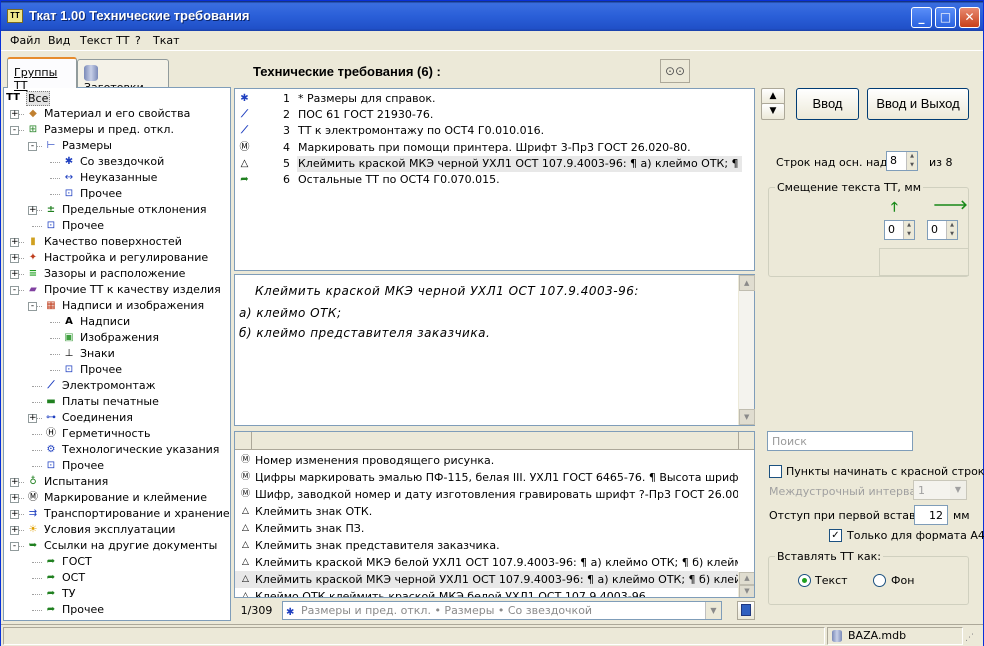 This screenshot has width=984, height=646. What do you see at coordinates (117, 546) in the screenshot?
I see `tree-item: - ➥ Ссылки на другие документы` at bounding box center [117, 546].